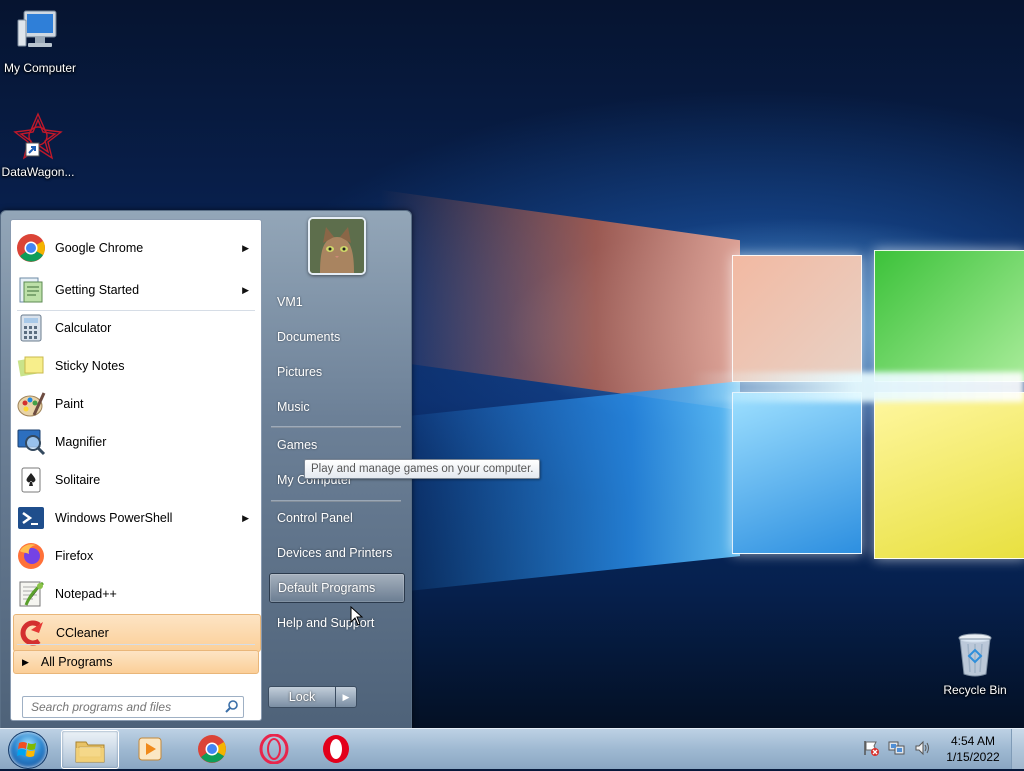 The width and height of the screenshot is (1024, 771). What do you see at coordinates (74, 556) in the screenshot?
I see `program-label: Firefox` at bounding box center [74, 556].